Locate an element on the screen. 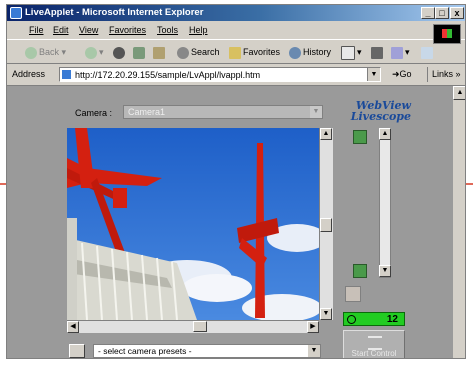  decorative-red-line-right is located at coordinates (469, 184).